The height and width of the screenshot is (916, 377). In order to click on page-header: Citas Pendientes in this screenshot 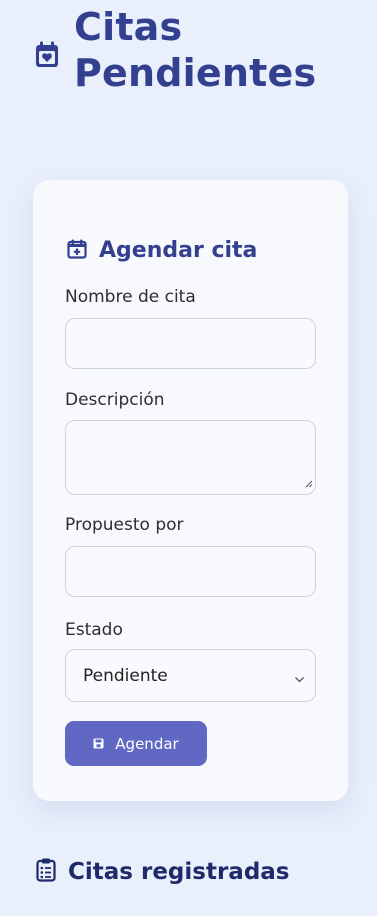, I will do `click(175, 50)`.